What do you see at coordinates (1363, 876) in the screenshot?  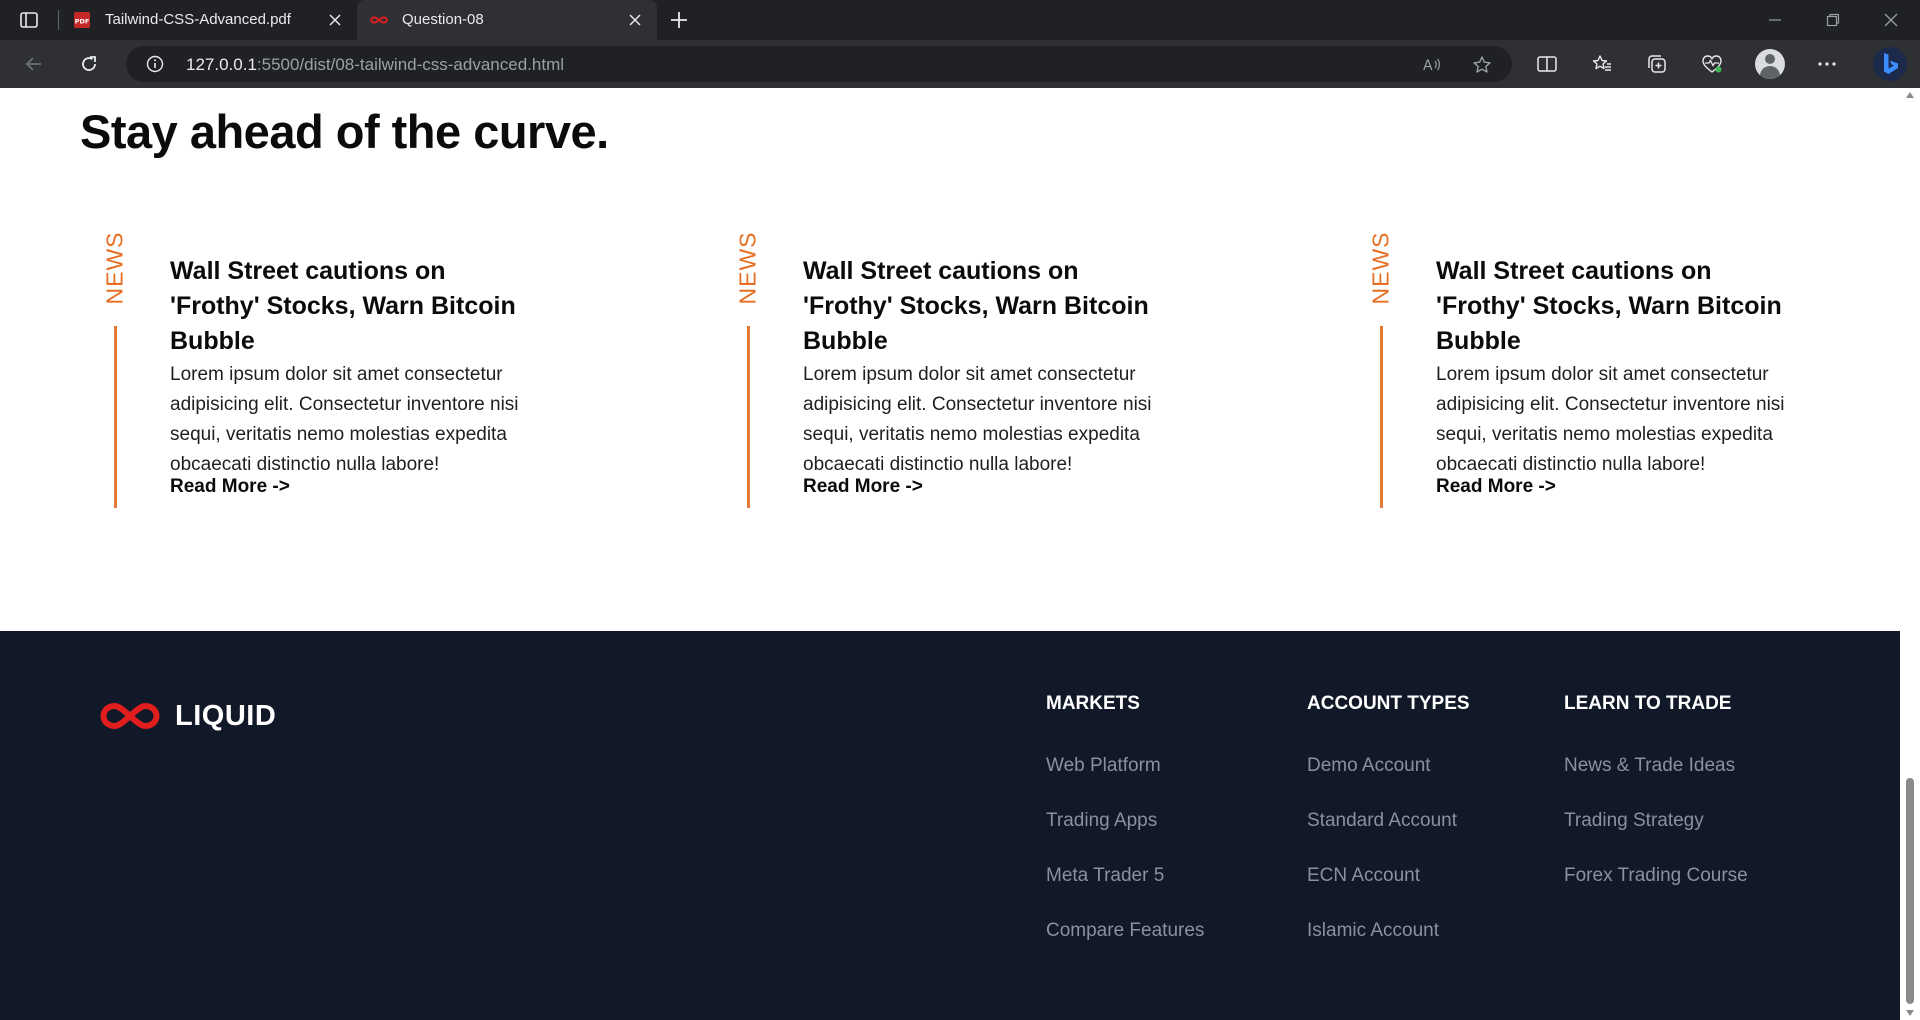 I see `footer-link: ECN Account` at bounding box center [1363, 876].